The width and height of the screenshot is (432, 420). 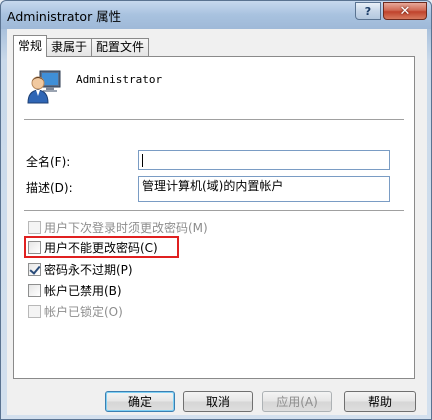 What do you see at coordinates (119, 79) in the screenshot?
I see `user-name: Administrator` at bounding box center [119, 79].